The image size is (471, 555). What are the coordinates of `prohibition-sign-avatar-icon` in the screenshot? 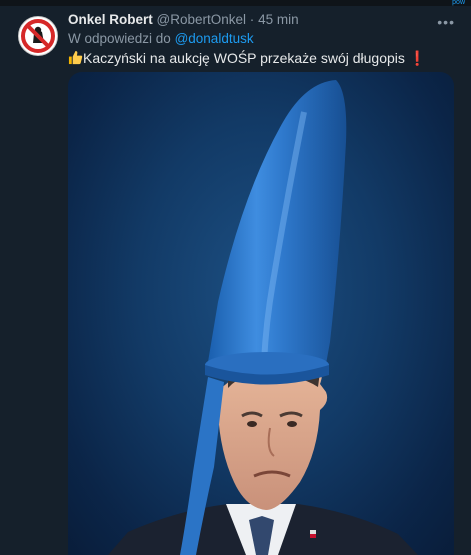 It's located at (38, 36).